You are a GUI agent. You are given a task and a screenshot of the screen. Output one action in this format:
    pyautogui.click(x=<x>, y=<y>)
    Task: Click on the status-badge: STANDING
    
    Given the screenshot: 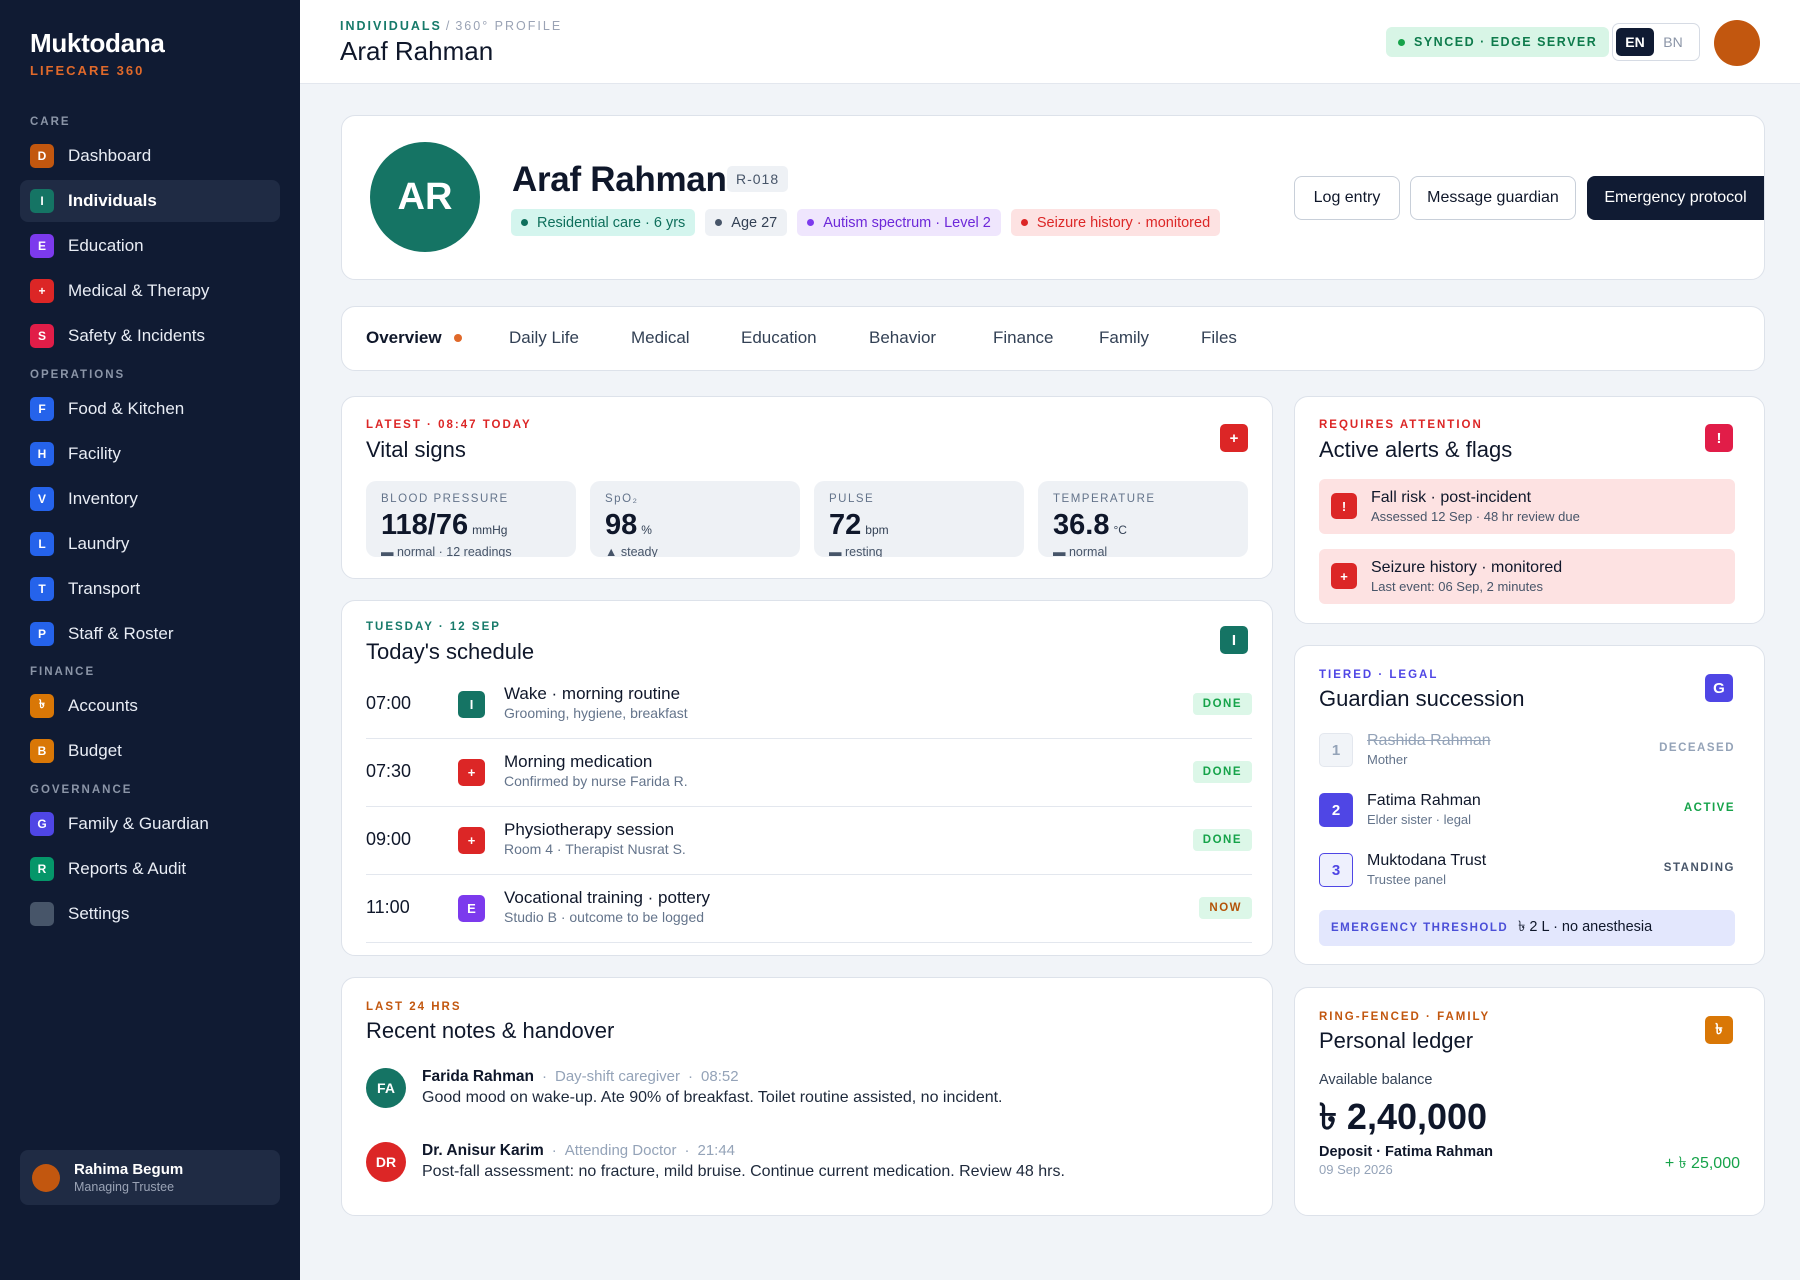 What is the action you would take?
    pyautogui.click(x=1699, y=868)
    